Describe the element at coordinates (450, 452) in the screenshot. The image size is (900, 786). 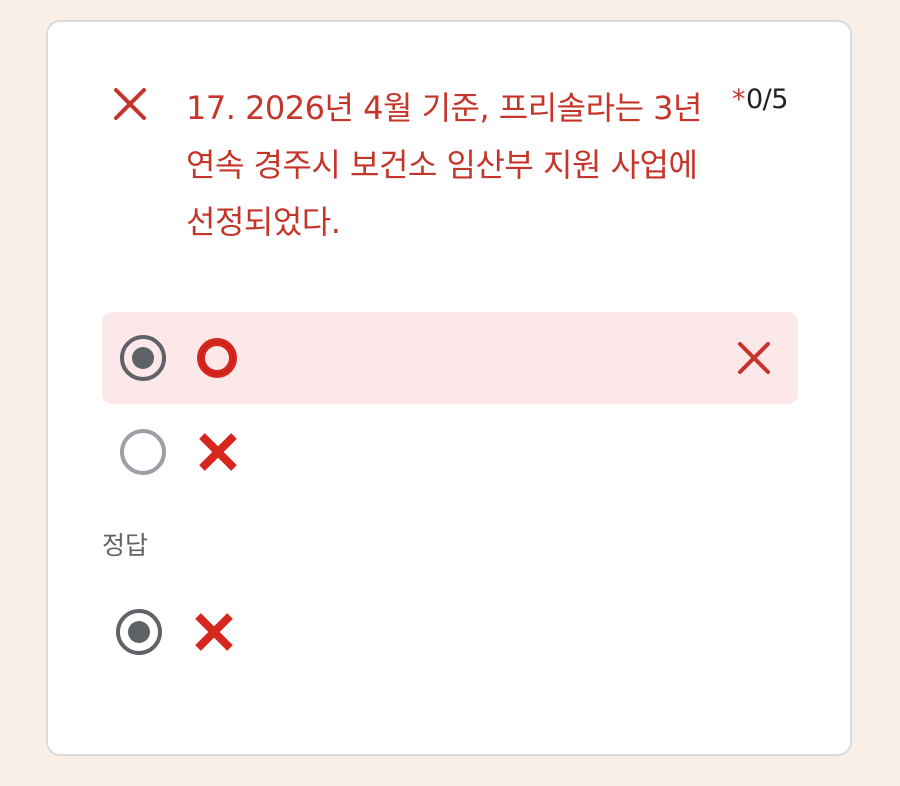
I see `option-x` at that location.